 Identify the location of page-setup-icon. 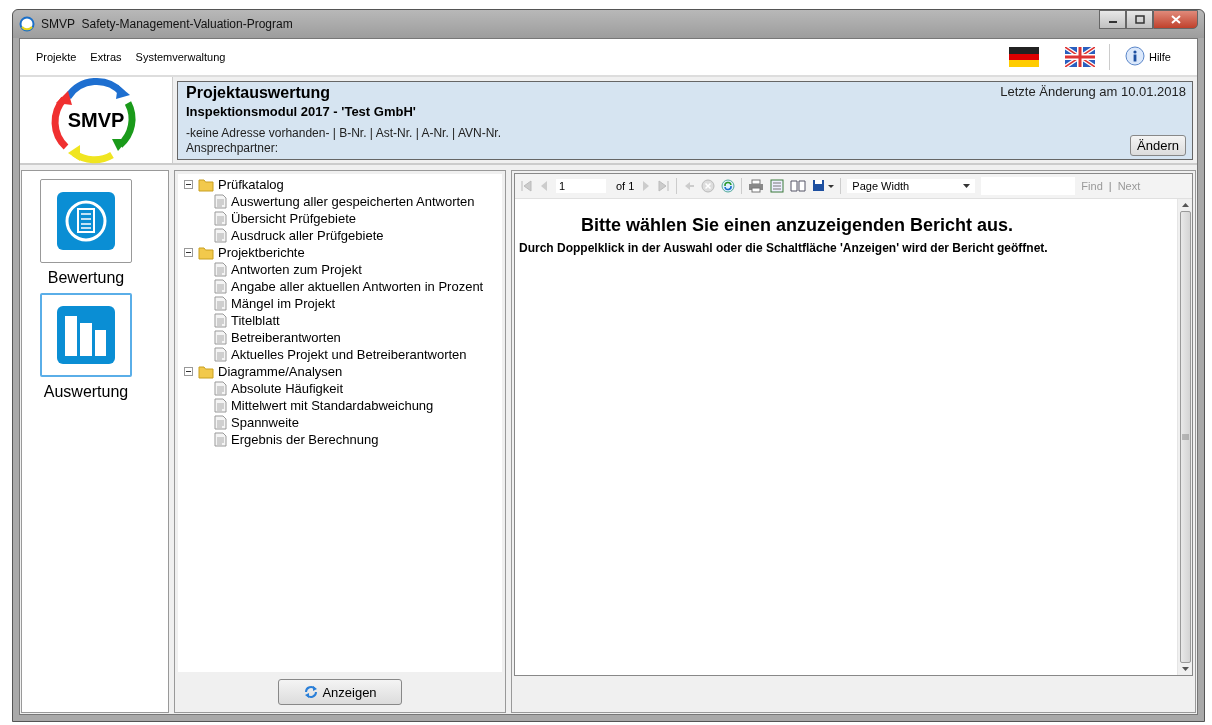
(798, 186).